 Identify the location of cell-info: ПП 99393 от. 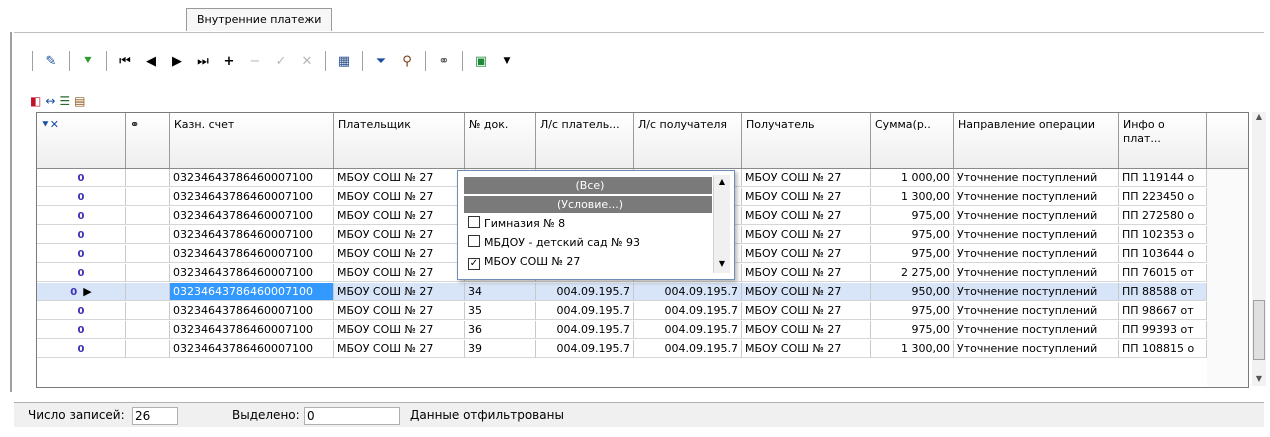
(1163, 330).